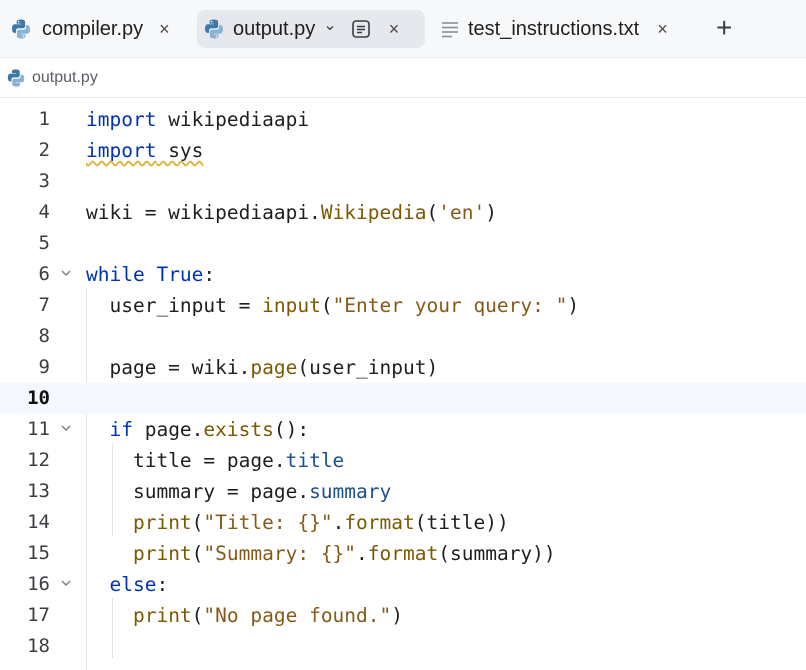  I want to click on code-line: 9 page = wiki.page(user_input), so click(403, 367).